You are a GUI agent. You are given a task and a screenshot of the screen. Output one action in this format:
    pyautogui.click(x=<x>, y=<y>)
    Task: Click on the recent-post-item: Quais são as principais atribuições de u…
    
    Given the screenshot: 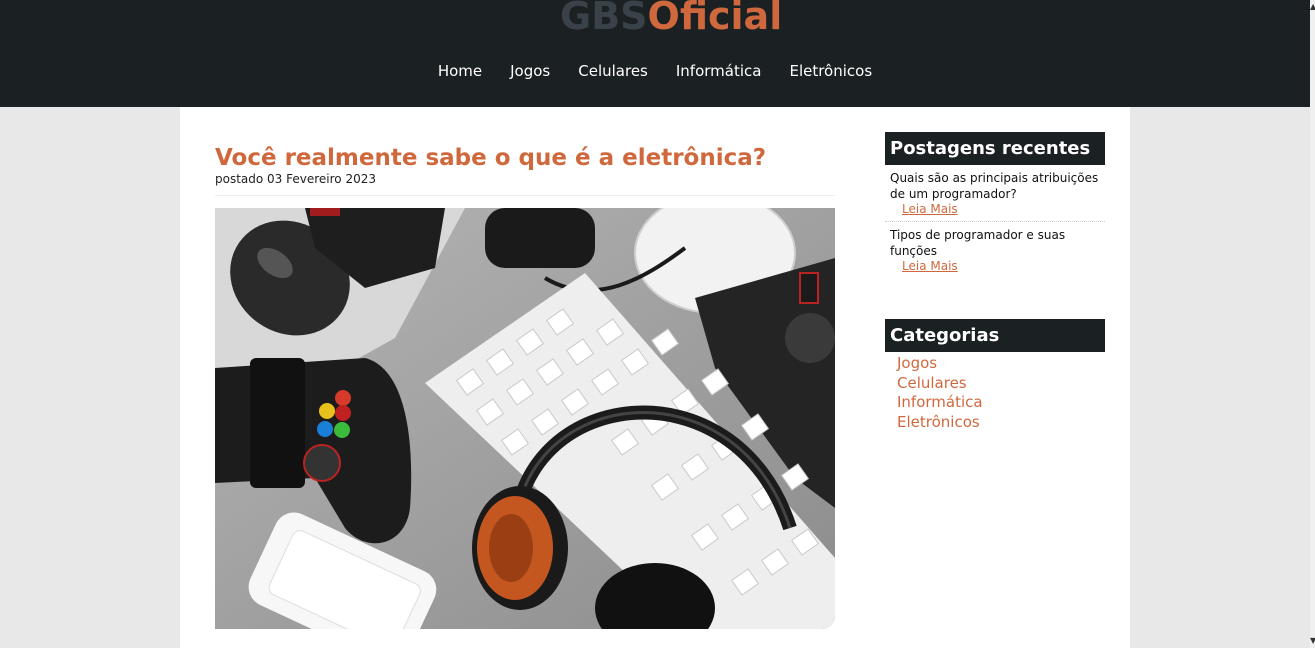 What is the action you would take?
    pyautogui.click(x=995, y=193)
    